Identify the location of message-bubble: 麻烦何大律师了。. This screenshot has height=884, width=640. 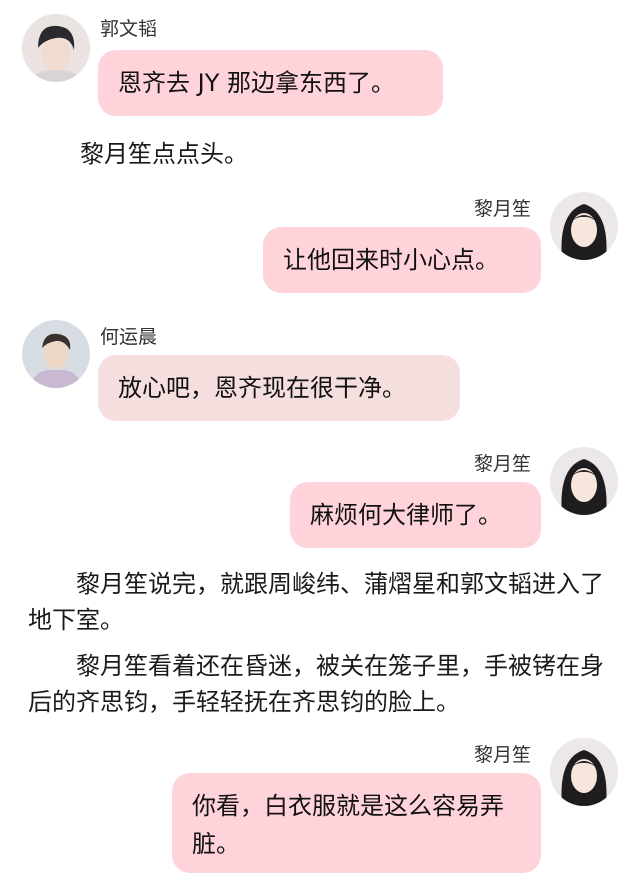
(415, 515).